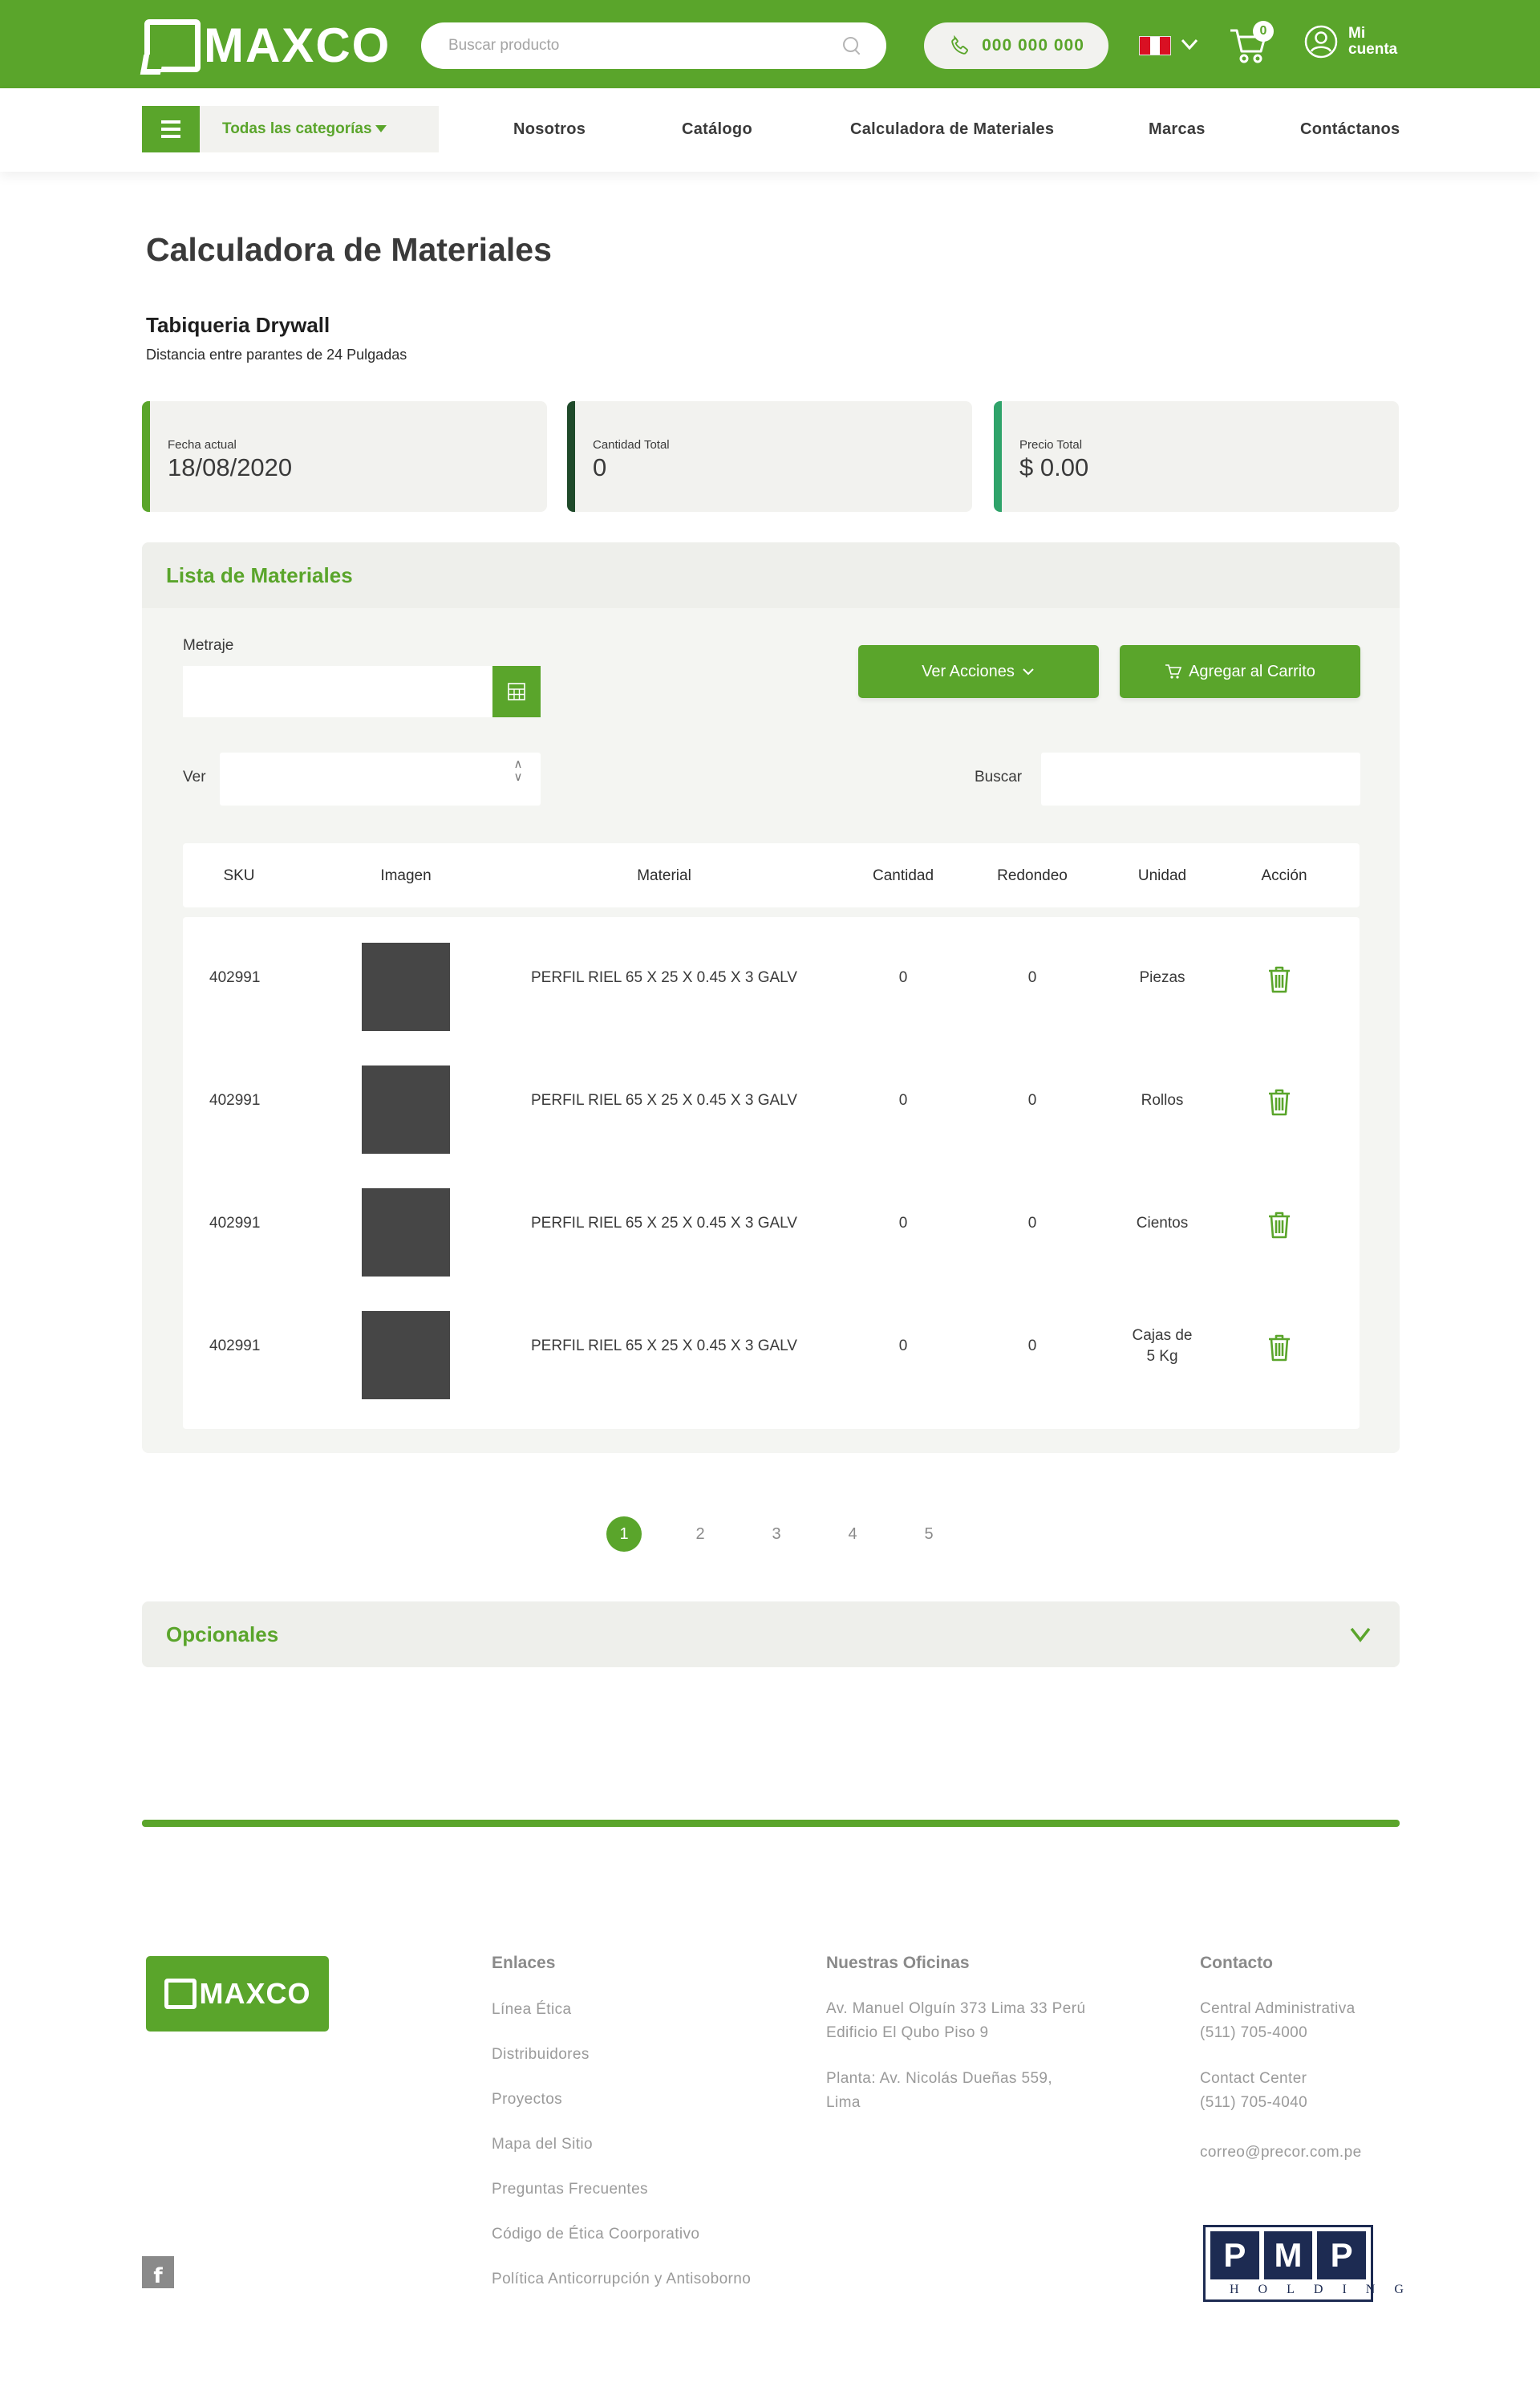 This screenshot has width=1540, height=2407. I want to click on footer-logo: MAXCO, so click(237, 1994).